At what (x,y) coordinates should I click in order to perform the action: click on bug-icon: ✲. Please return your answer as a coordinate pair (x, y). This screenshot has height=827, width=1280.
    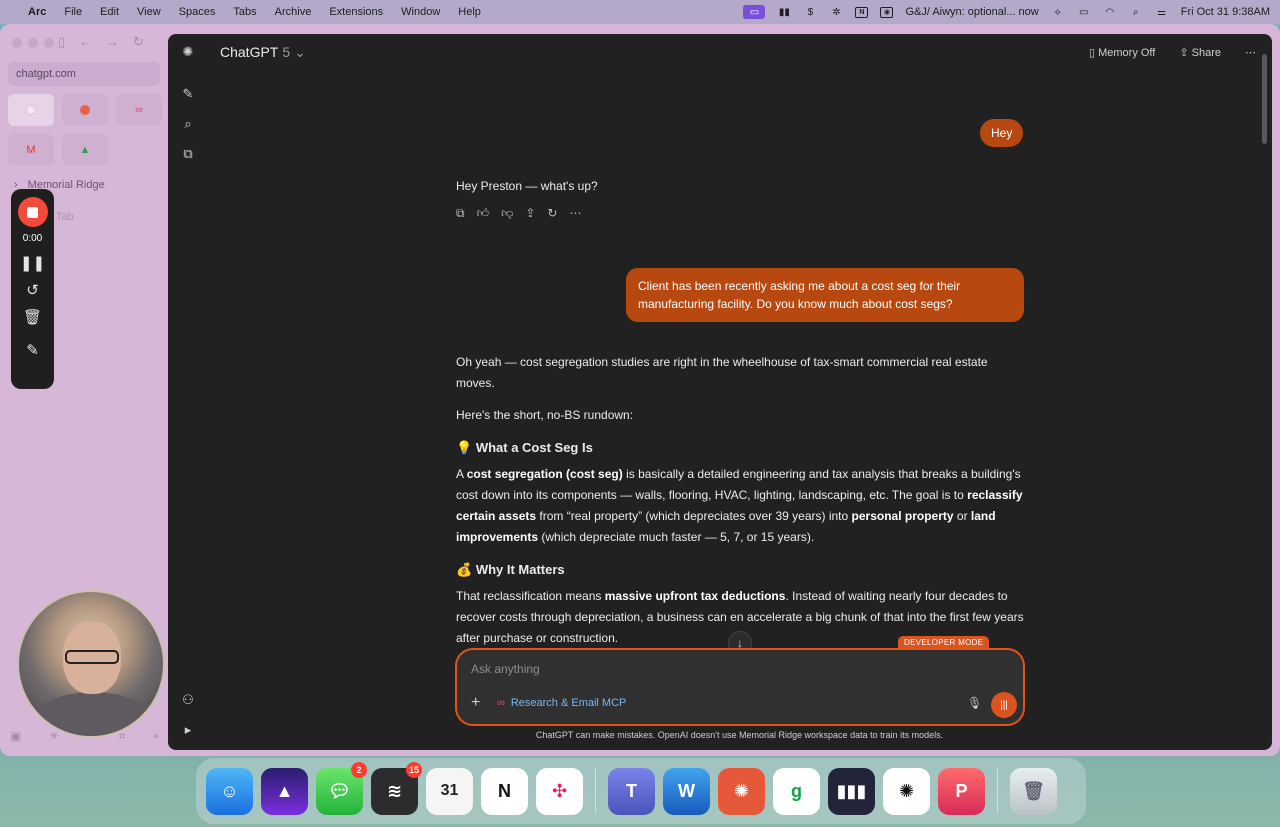
    Looking at the image, I should click on (836, 12).